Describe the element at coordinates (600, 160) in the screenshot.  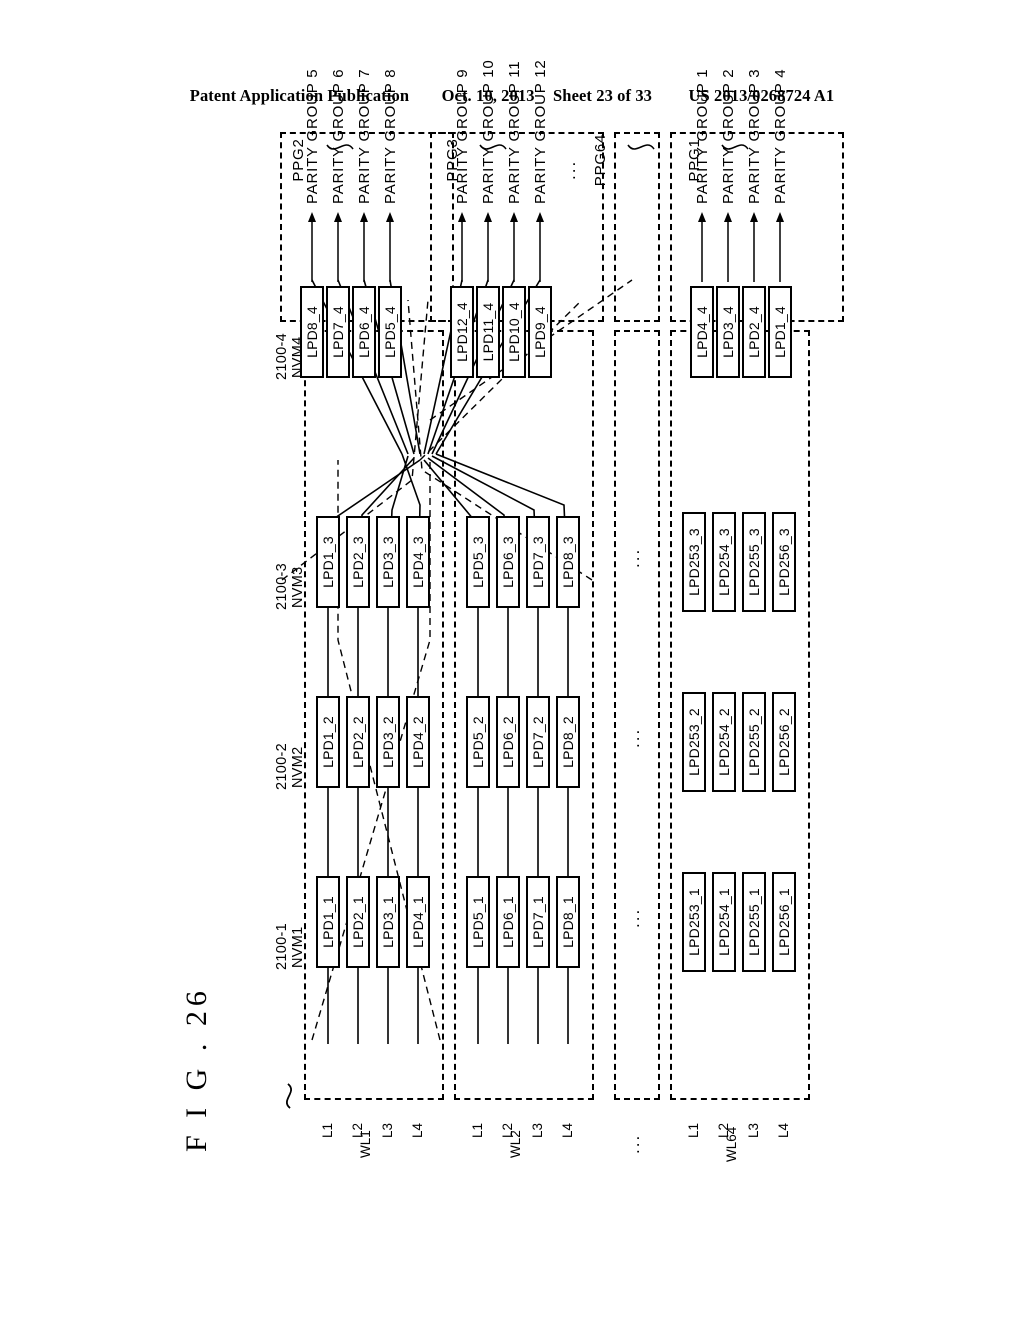
I see `ppg-id-ppg64: PPG64` at that location.